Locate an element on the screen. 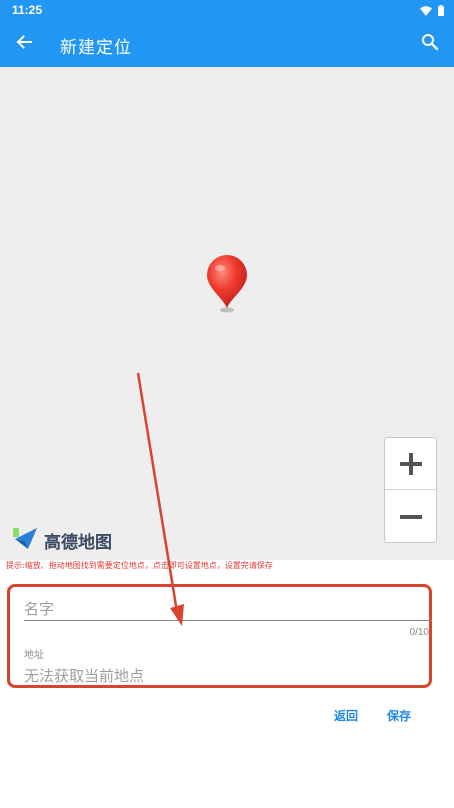 This screenshot has height=808, width=454. hint-text: 提示:缩放、拖动地图找到需要定位地点，点击即可设置地点，设置完请保存 is located at coordinates (139, 565).